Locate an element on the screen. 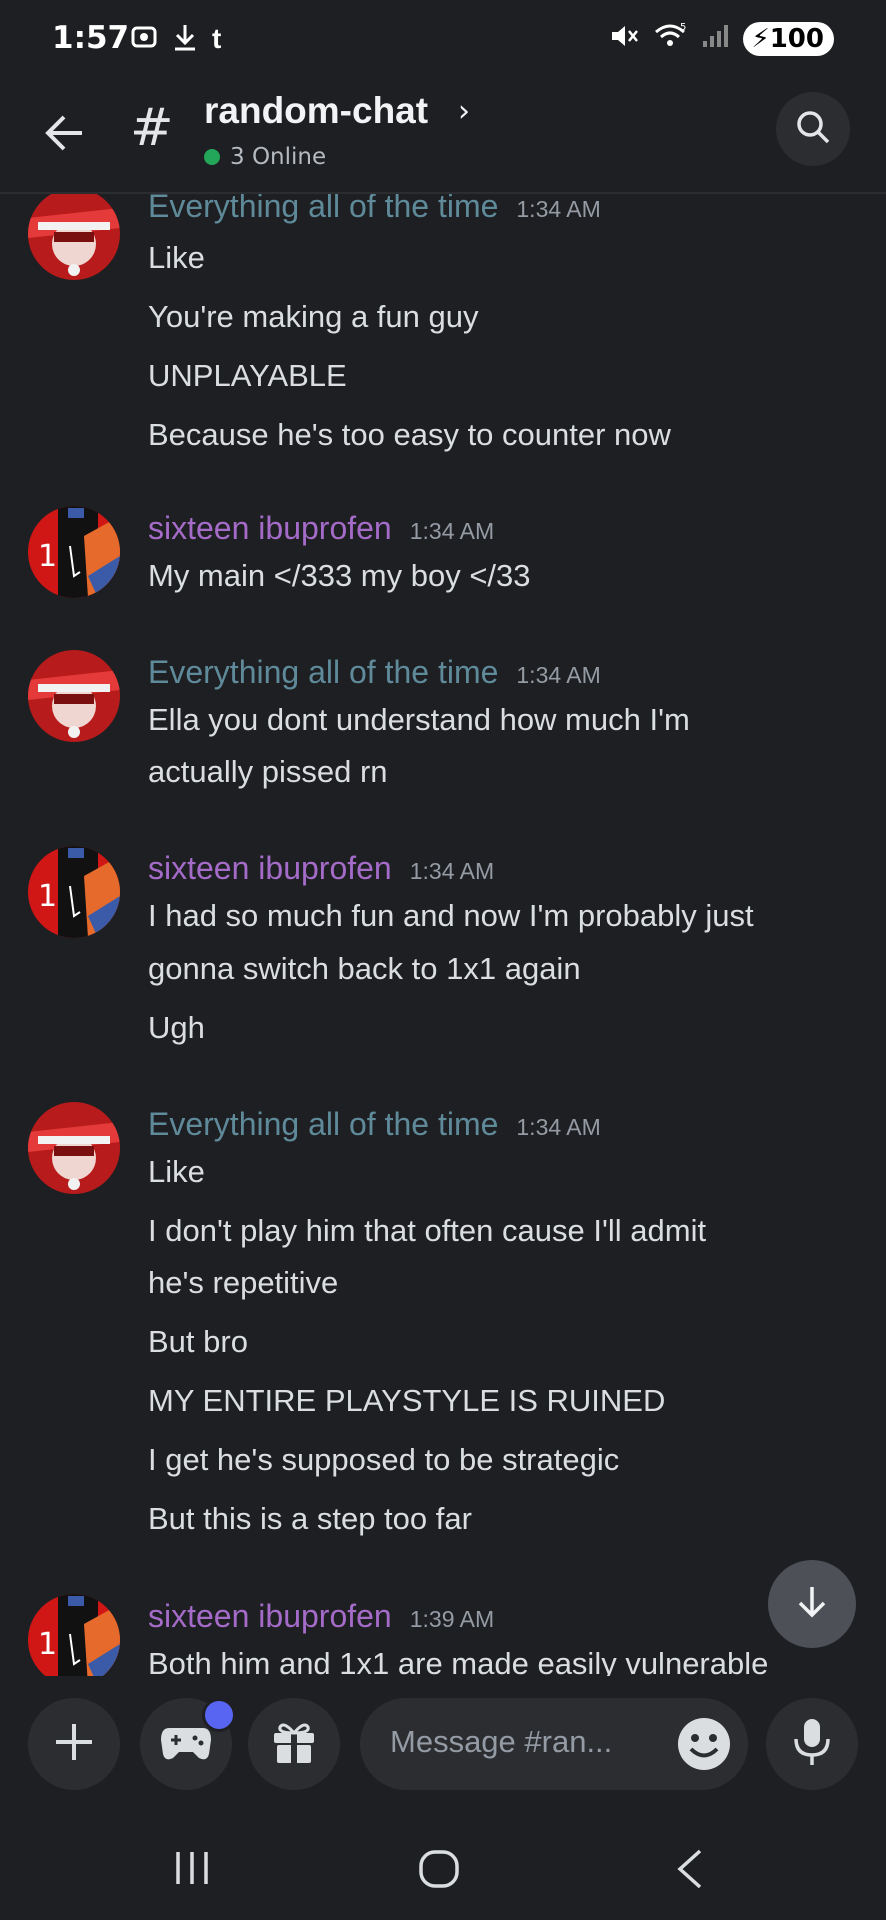 This screenshot has width=886, height=1920. back-arrow-icon is located at coordinates (65, 135).